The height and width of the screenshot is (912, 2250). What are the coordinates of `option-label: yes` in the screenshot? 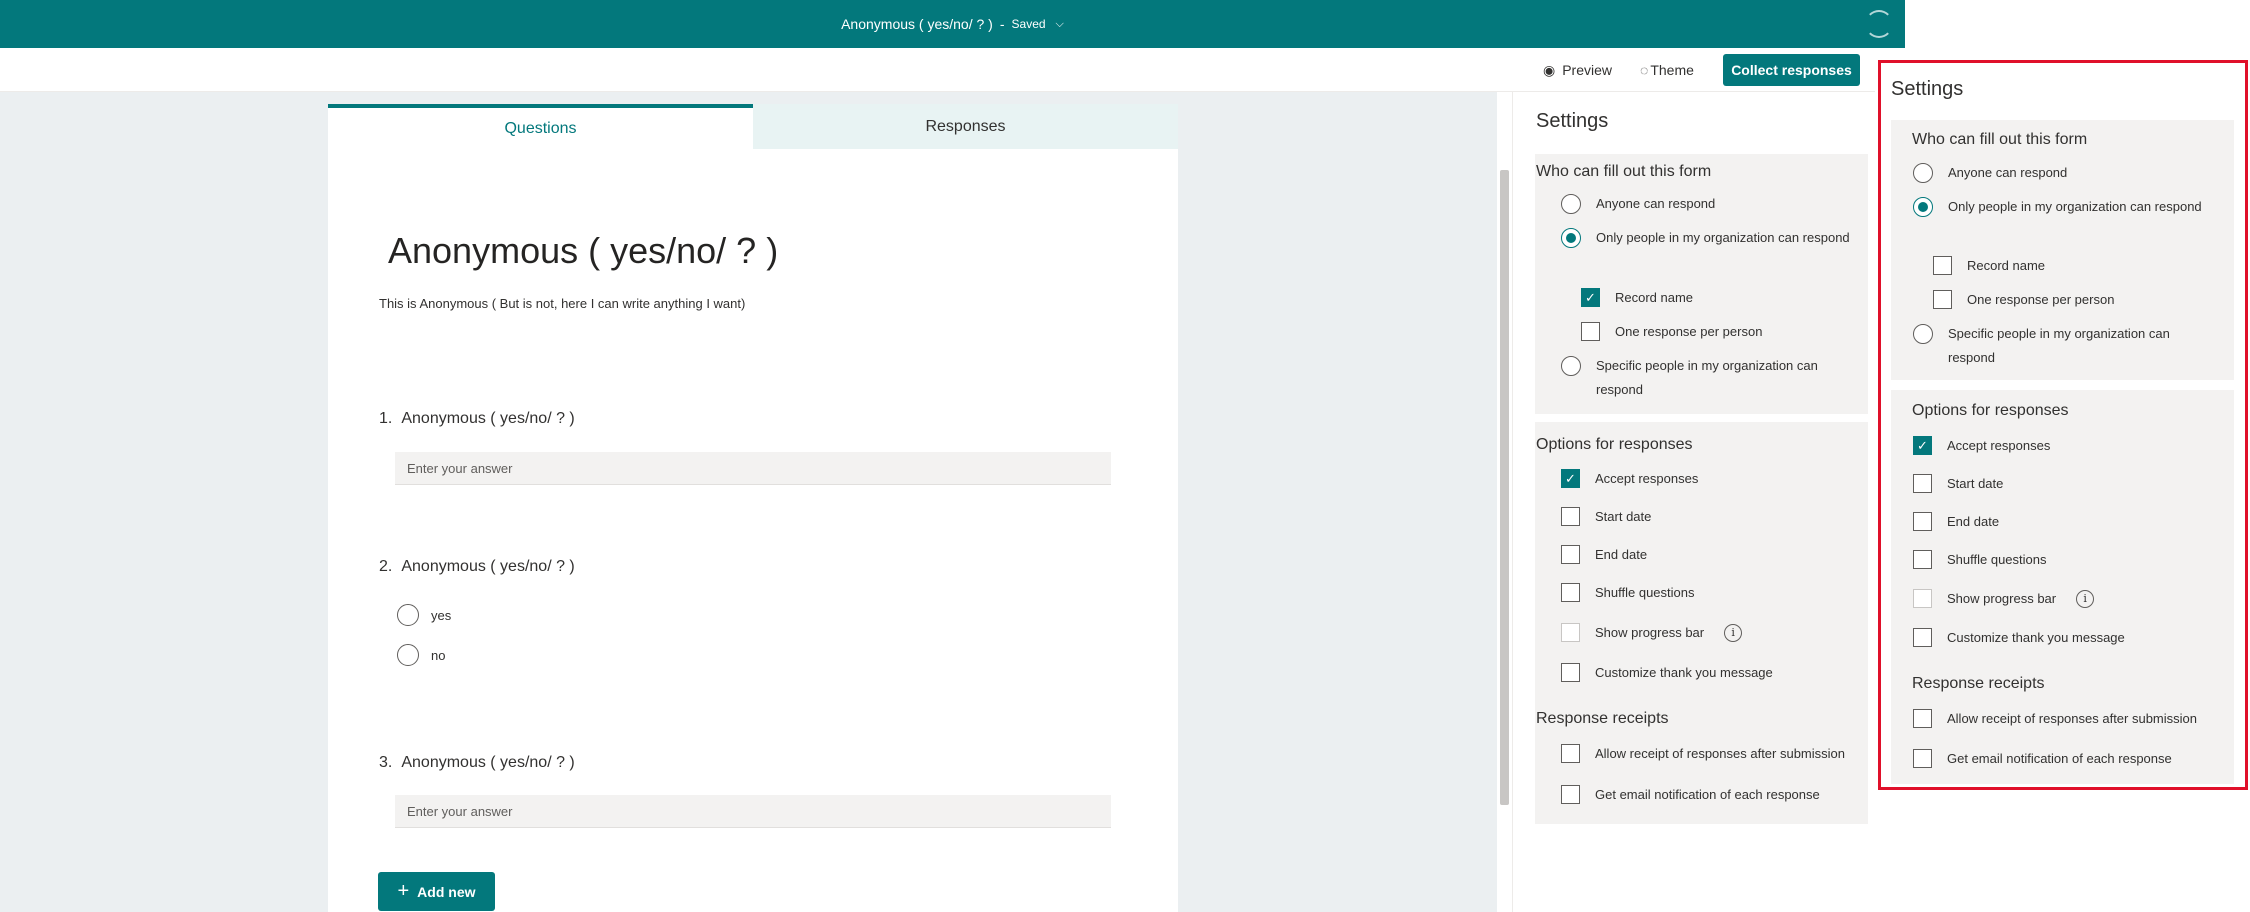 It's located at (441, 615).